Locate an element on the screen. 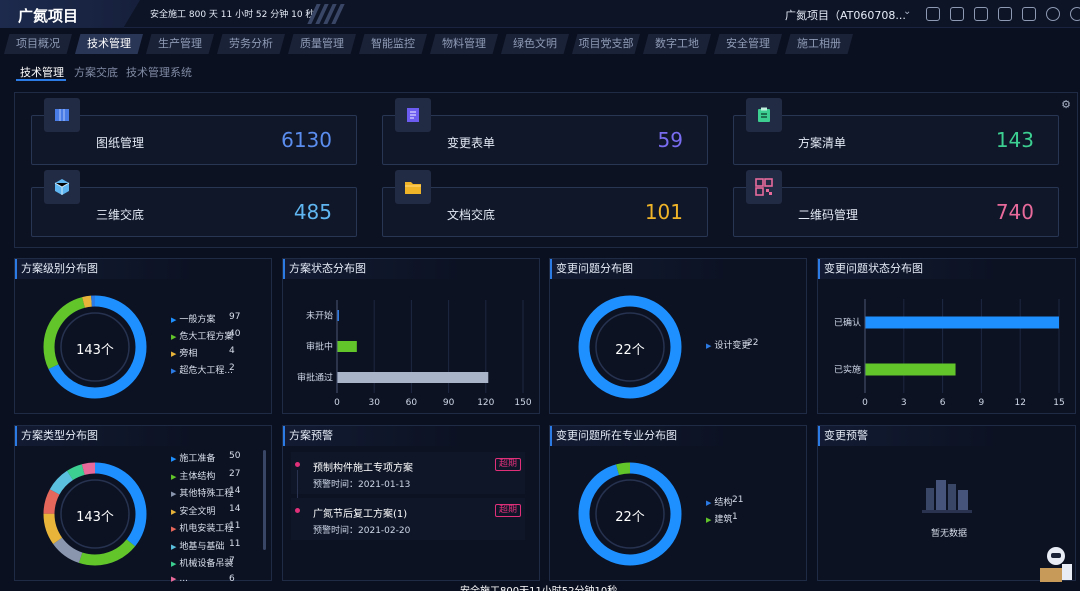  robot-assistant-icon is located at coordinates (1054, 564).